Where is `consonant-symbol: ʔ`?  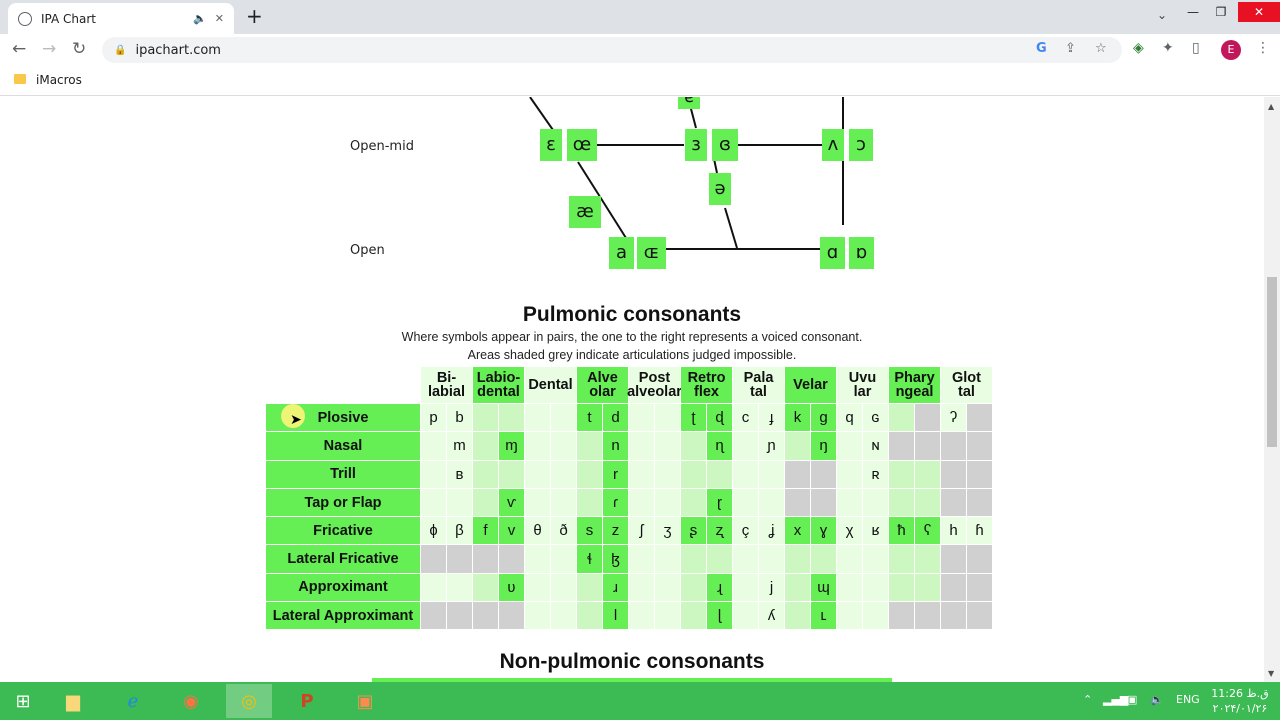 consonant-symbol: ʔ is located at coordinates (953, 418).